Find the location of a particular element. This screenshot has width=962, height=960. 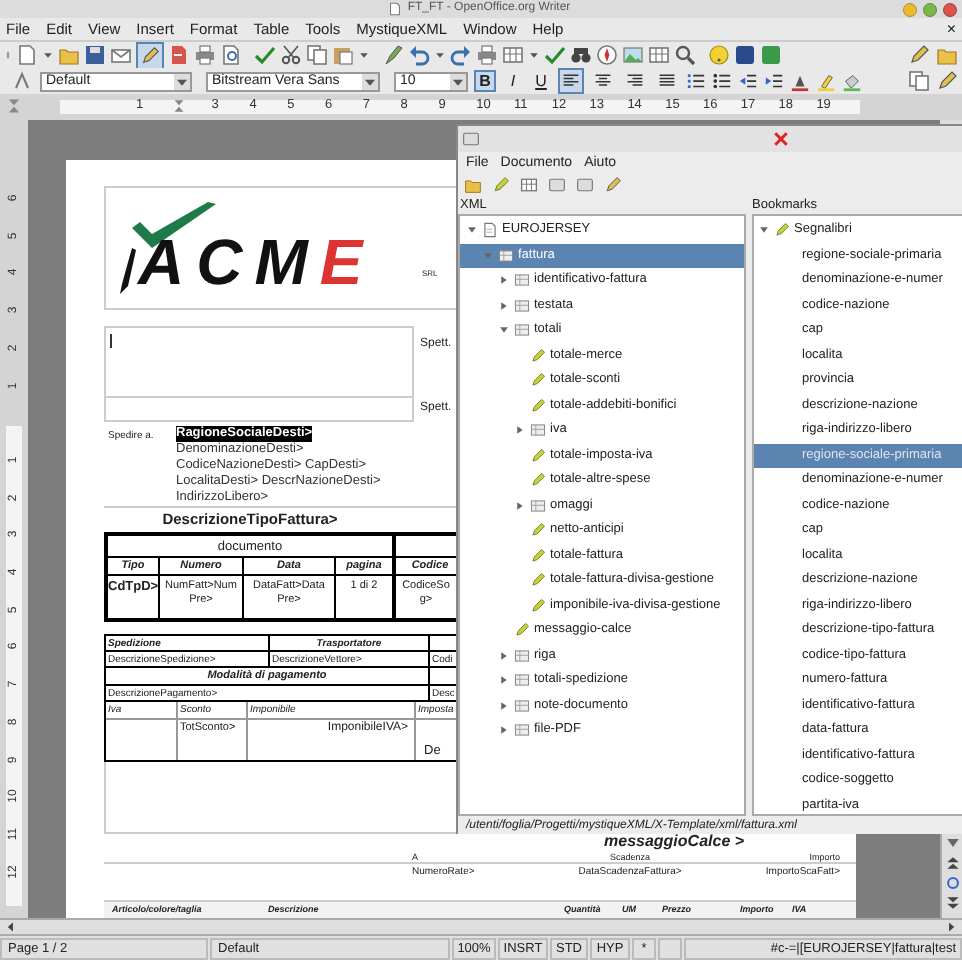

italic-button: I is located at coordinates (513, 81).